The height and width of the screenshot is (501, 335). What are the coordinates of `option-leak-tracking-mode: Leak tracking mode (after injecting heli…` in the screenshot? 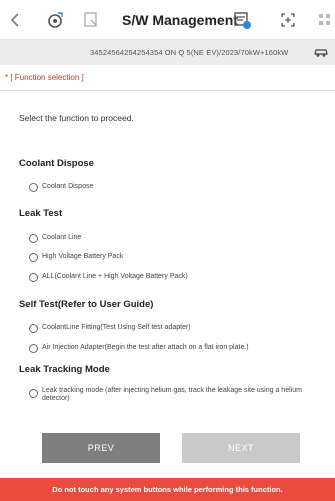 It's located at (179, 395).